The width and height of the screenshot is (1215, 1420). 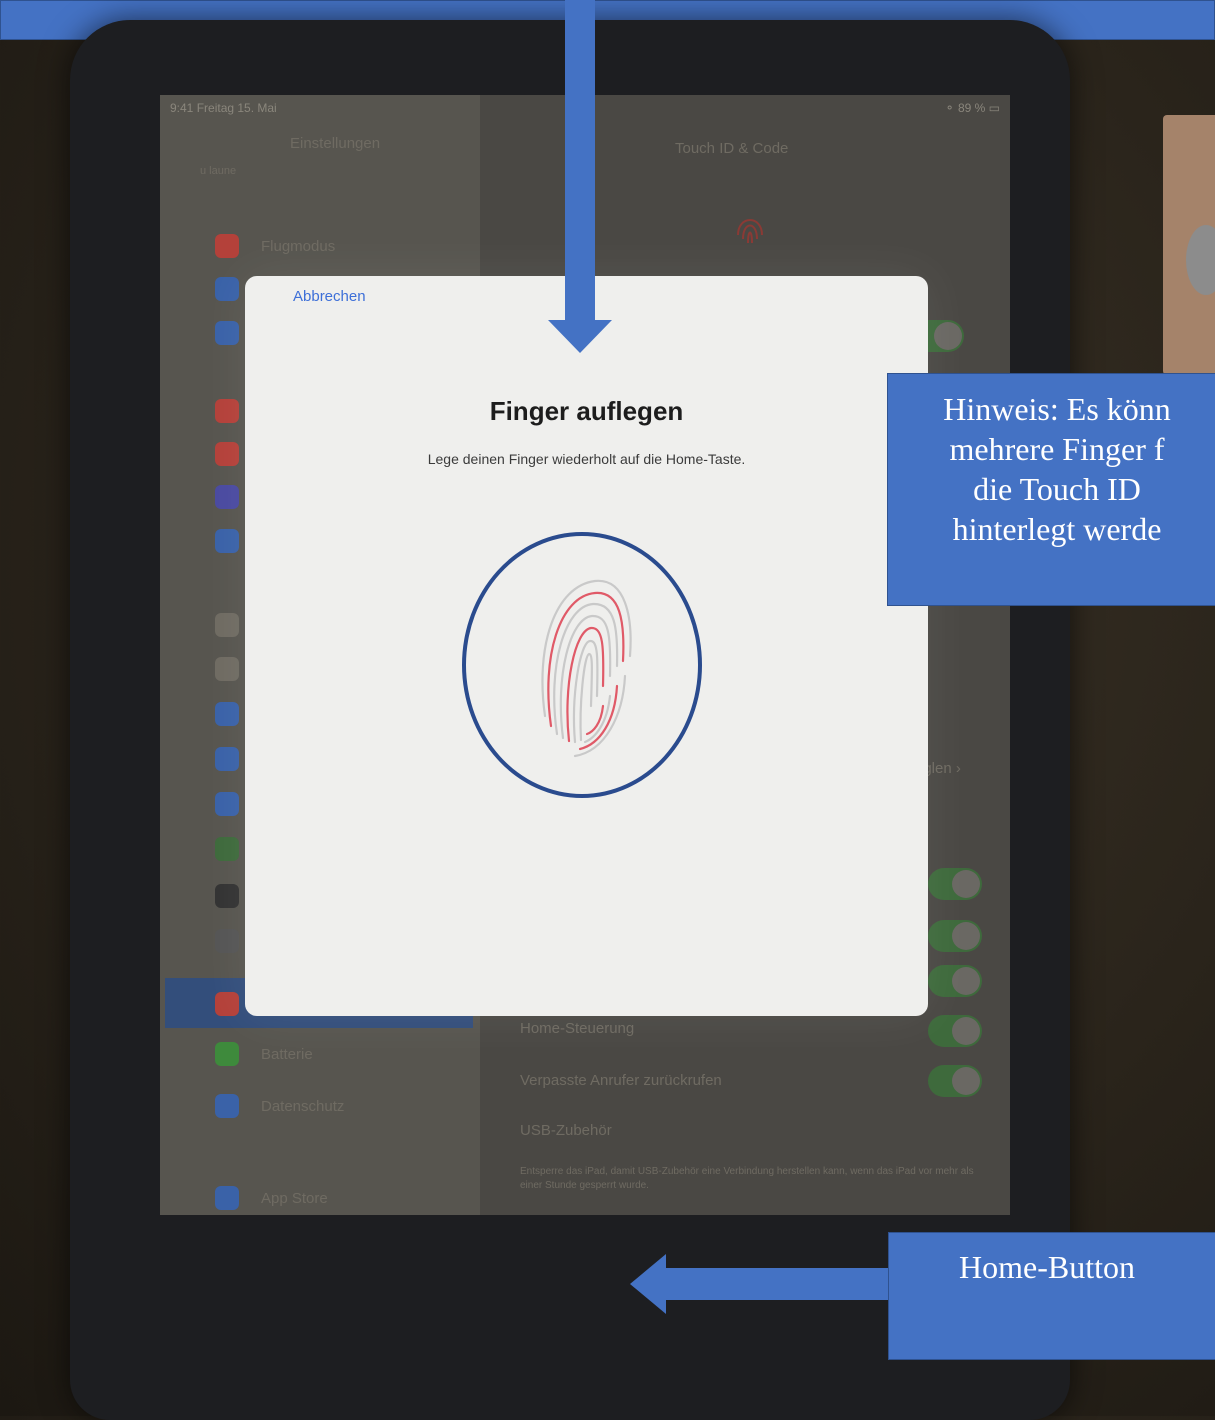 I want to click on hourglass-icon, so click(x=227, y=541).